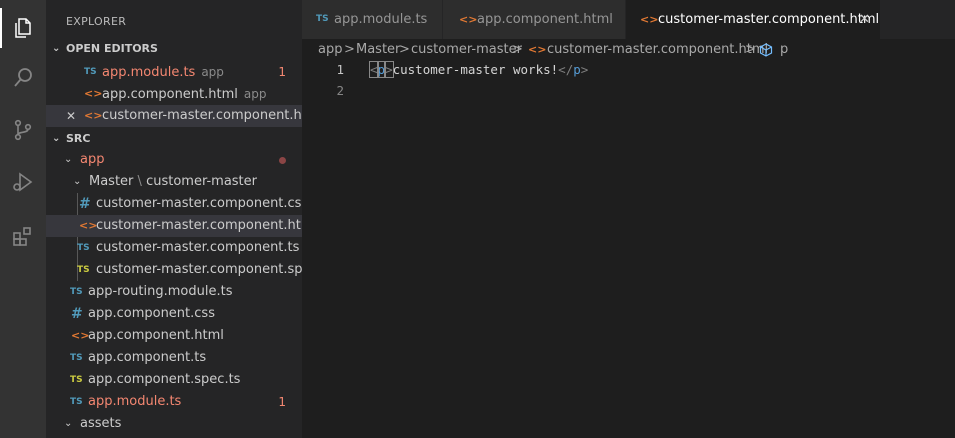  I want to click on open-editor-item: <> app.component.html app, so click(174, 94).